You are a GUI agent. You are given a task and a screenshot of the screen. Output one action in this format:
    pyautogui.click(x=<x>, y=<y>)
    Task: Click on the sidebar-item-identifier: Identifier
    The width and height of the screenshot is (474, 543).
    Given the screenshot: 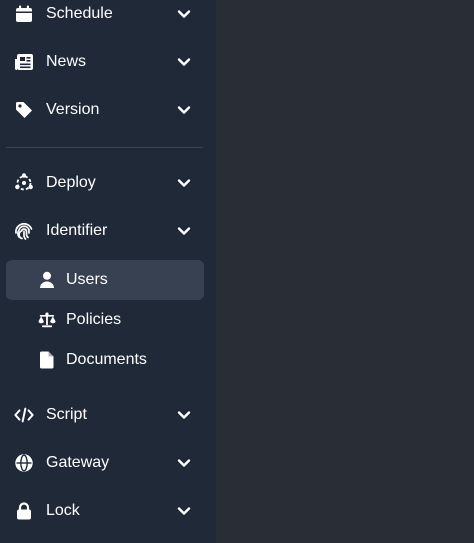 What is the action you would take?
    pyautogui.click(x=108, y=231)
    